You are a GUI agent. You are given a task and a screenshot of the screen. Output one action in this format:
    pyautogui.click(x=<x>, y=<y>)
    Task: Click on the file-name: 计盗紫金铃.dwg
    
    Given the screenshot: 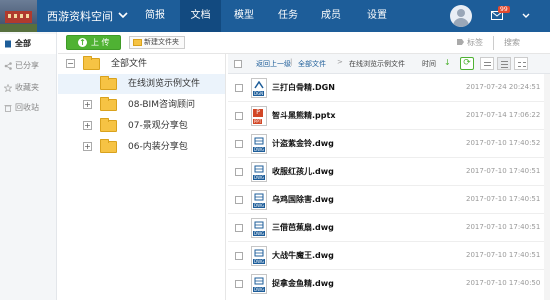 What is the action you would take?
    pyautogui.click(x=303, y=143)
    